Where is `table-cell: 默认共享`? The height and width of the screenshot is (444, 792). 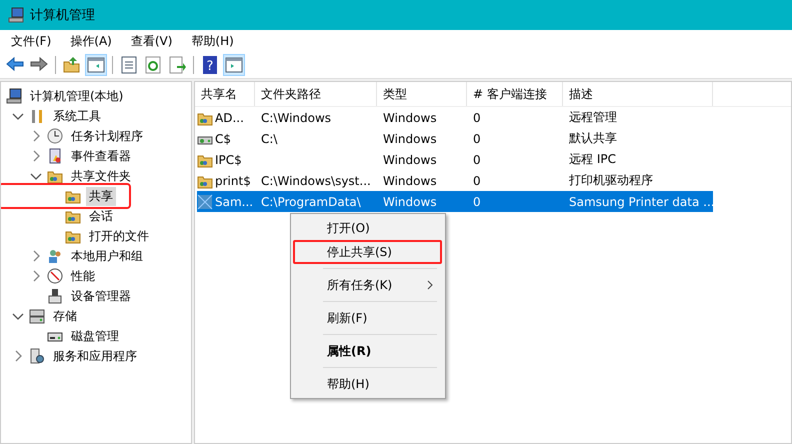
table-cell: 默认共享 is located at coordinates (593, 138).